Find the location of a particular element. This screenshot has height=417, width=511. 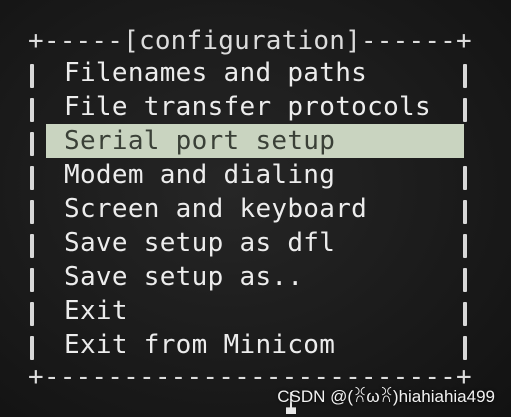

menu-item-screen-and-keyboard: Screen and keyboard is located at coordinates (255, 209).